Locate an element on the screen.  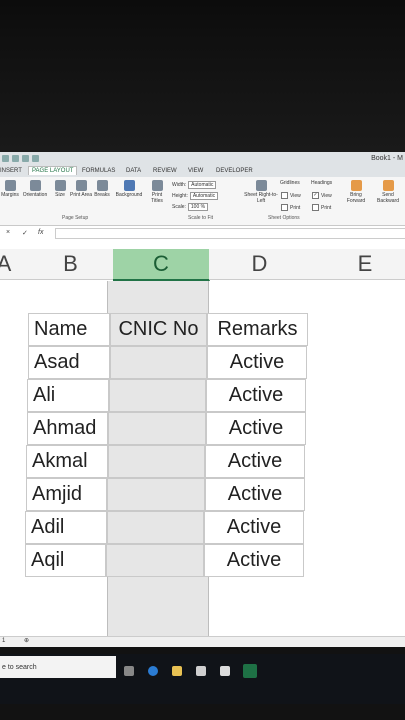
table-row-name: Adil is located at coordinates (66, 527).